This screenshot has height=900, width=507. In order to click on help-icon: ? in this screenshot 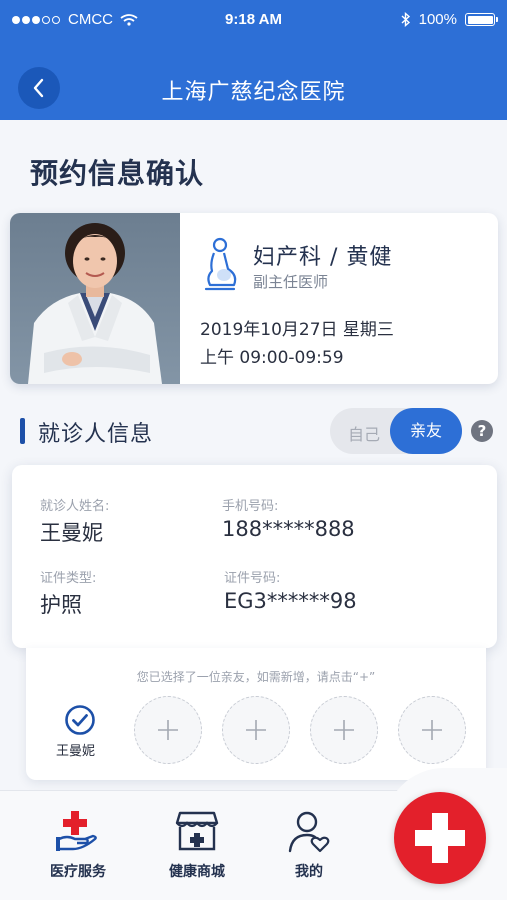, I will do `click(482, 431)`.